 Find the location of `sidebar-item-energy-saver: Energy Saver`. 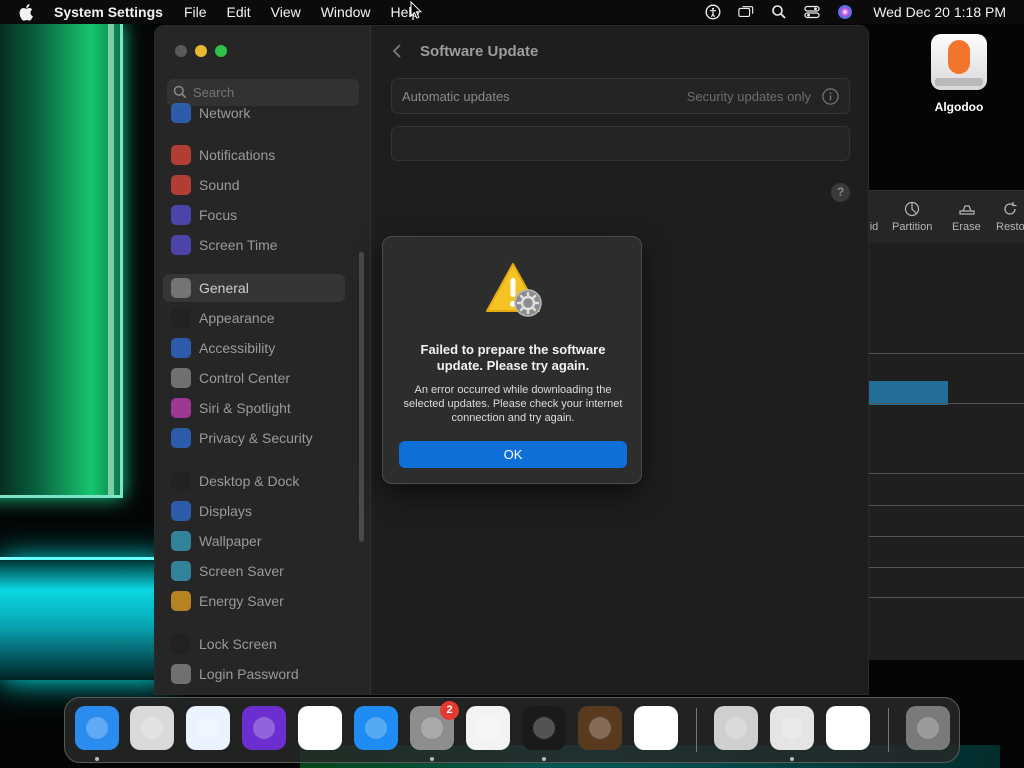

sidebar-item-energy-saver: Energy Saver is located at coordinates (254, 601).